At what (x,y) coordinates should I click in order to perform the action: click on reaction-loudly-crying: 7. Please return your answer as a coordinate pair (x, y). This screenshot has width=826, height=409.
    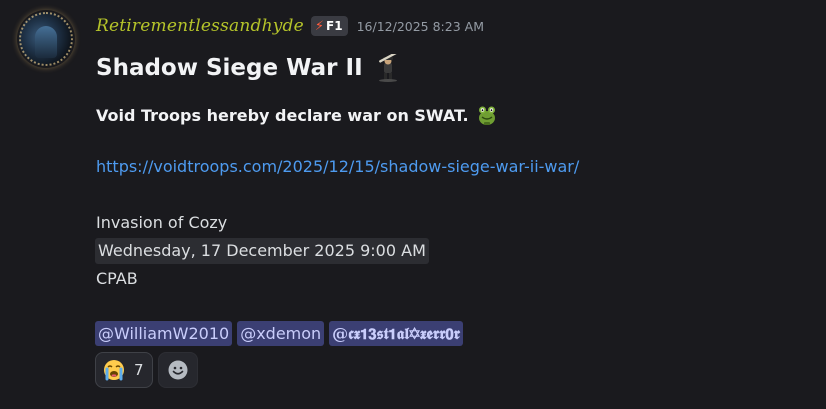
    Looking at the image, I should click on (124, 370).